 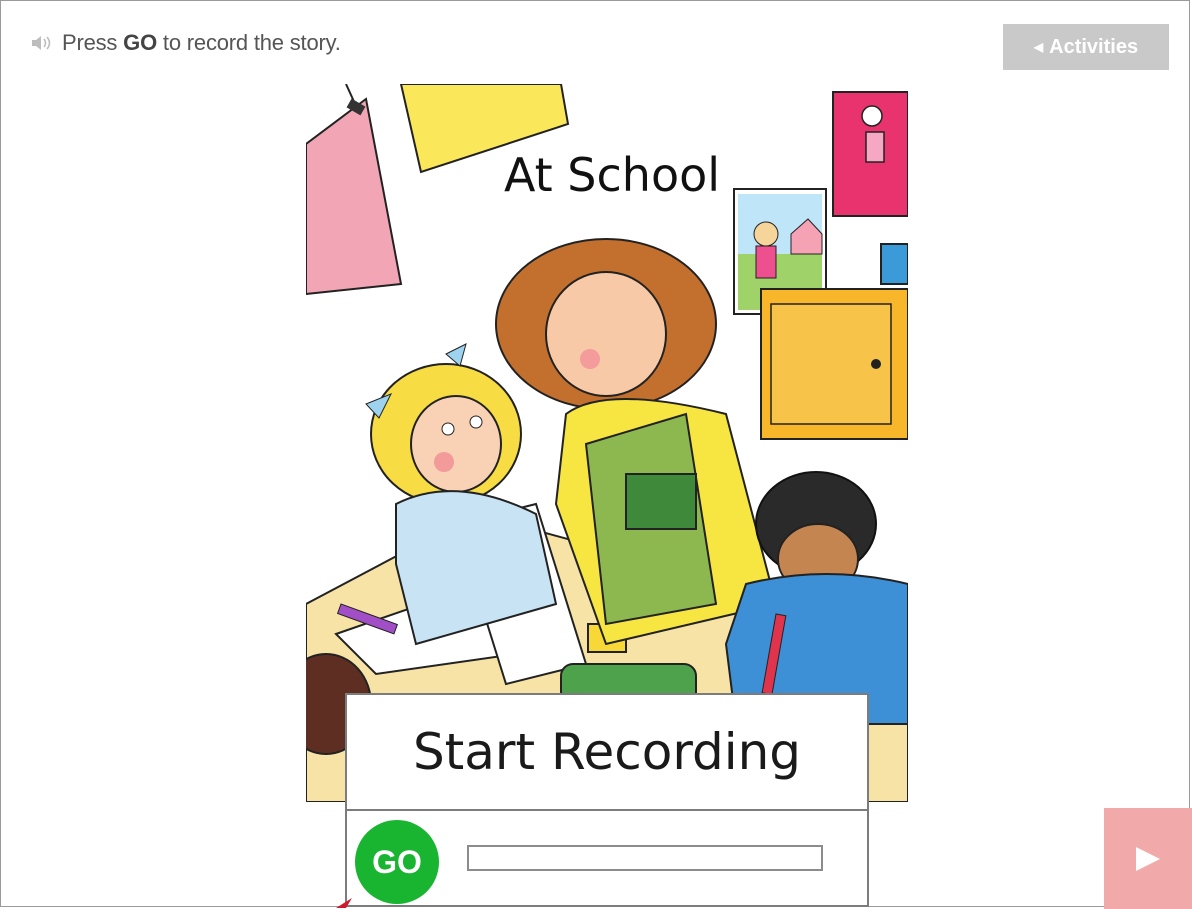 I want to click on instruction-text-pre: Press, so click(x=90, y=42).